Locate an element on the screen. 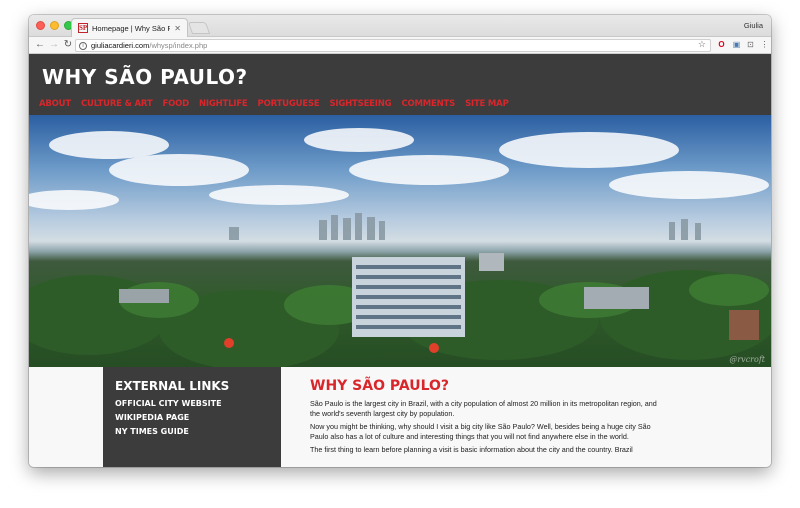 The height and width of the screenshot is (508, 800). site-title: WHY SÃO PAULO? is located at coordinates (145, 77).